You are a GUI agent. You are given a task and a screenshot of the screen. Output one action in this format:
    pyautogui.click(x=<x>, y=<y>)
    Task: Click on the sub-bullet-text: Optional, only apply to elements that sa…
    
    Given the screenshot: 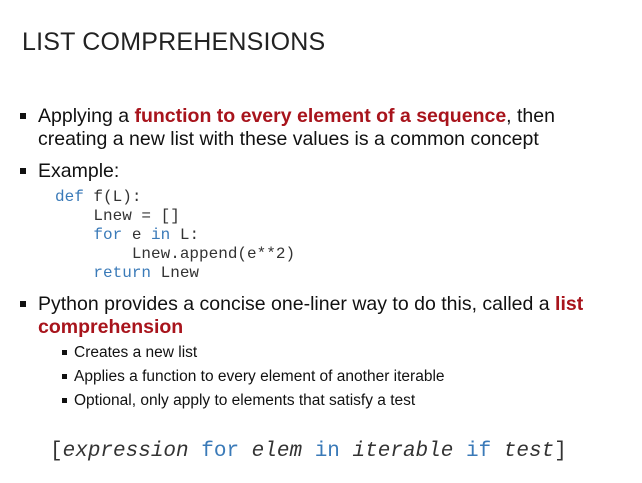 What is the action you would take?
    pyautogui.click(x=245, y=400)
    